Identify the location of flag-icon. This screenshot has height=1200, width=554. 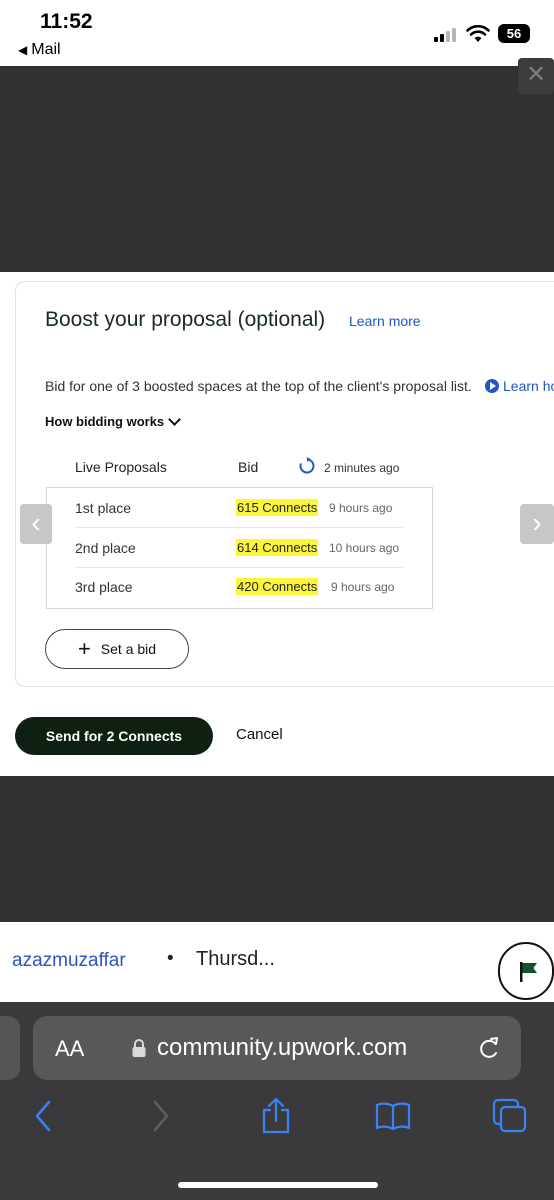
(528, 972).